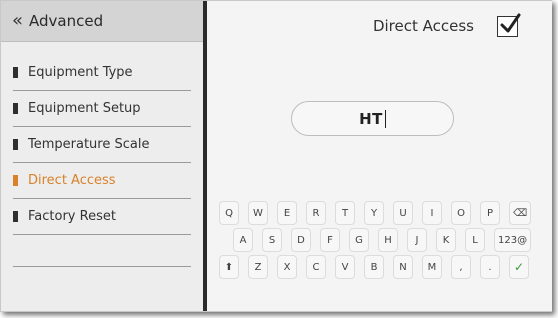 The height and width of the screenshot is (318, 558). What do you see at coordinates (80, 72) in the screenshot?
I see `sidebar-item-label: Equipment Type` at bounding box center [80, 72].